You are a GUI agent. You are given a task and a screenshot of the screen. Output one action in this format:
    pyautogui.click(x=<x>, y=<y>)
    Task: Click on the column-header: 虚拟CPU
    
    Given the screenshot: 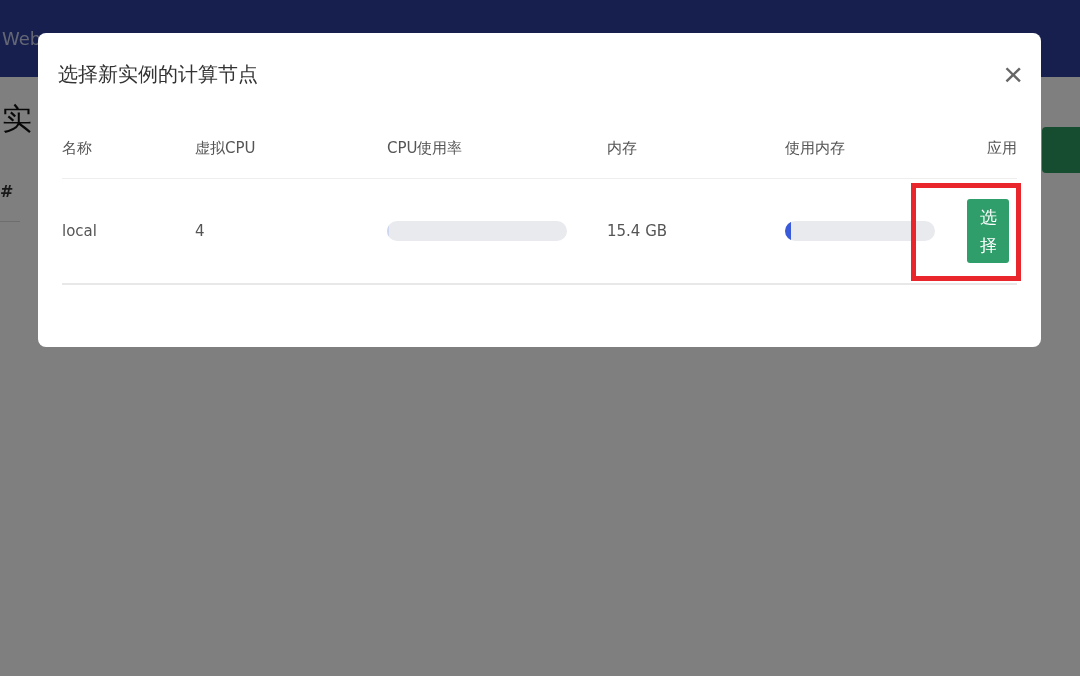 What is the action you would take?
    pyautogui.click(x=291, y=153)
    